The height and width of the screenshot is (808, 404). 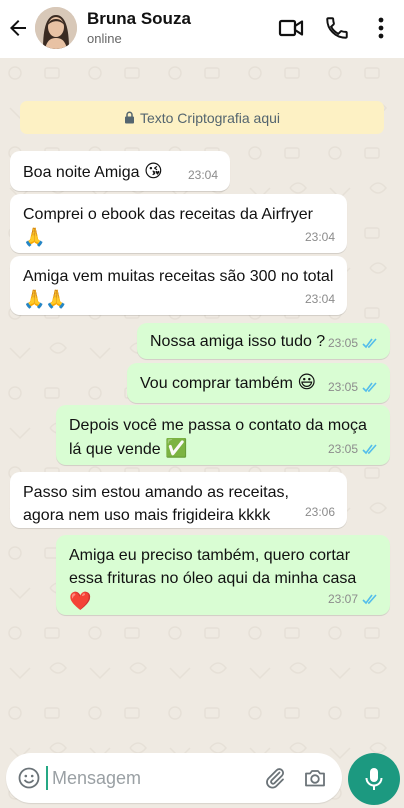 I want to click on message-bubble-outgoing: Nossa amiga isso tudo ? 23:05, so click(x=263, y=341).